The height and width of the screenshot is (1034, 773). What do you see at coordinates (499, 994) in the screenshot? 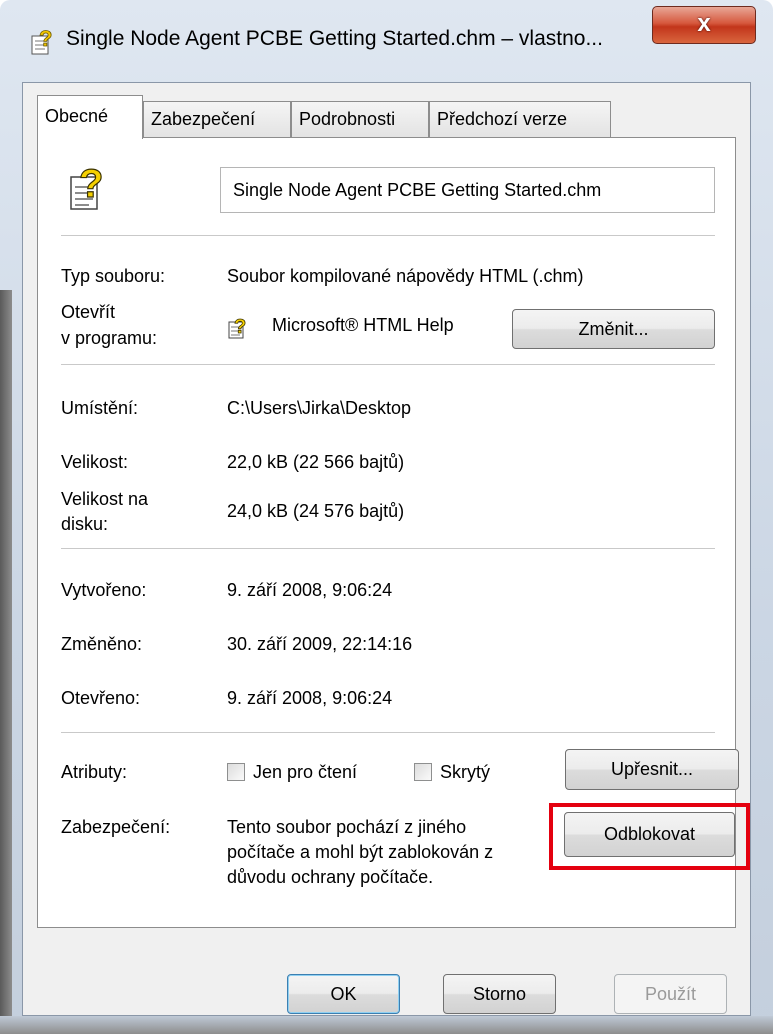
I see `cancel-button: Storno` at bounding box center [499, 994].